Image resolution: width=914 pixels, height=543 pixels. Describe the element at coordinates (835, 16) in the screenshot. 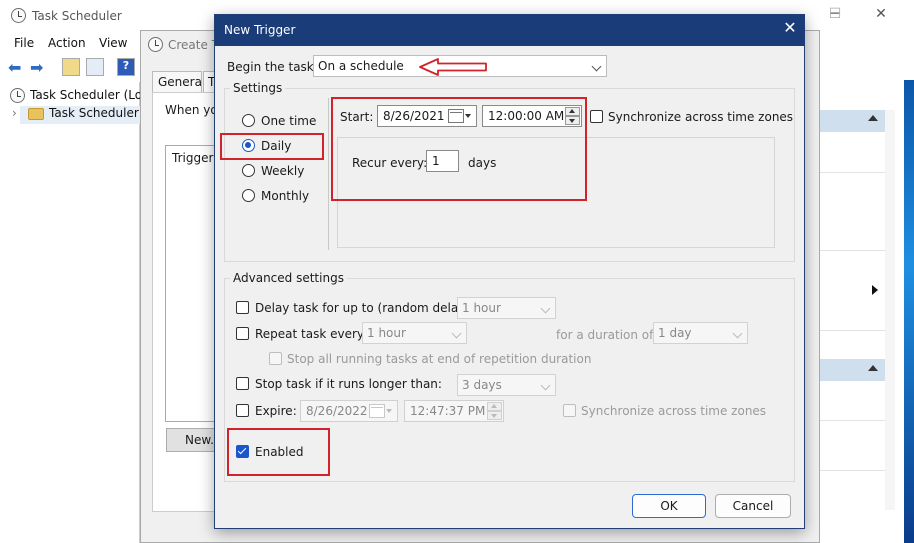

I see `maximize-icon: ☐` at that location.